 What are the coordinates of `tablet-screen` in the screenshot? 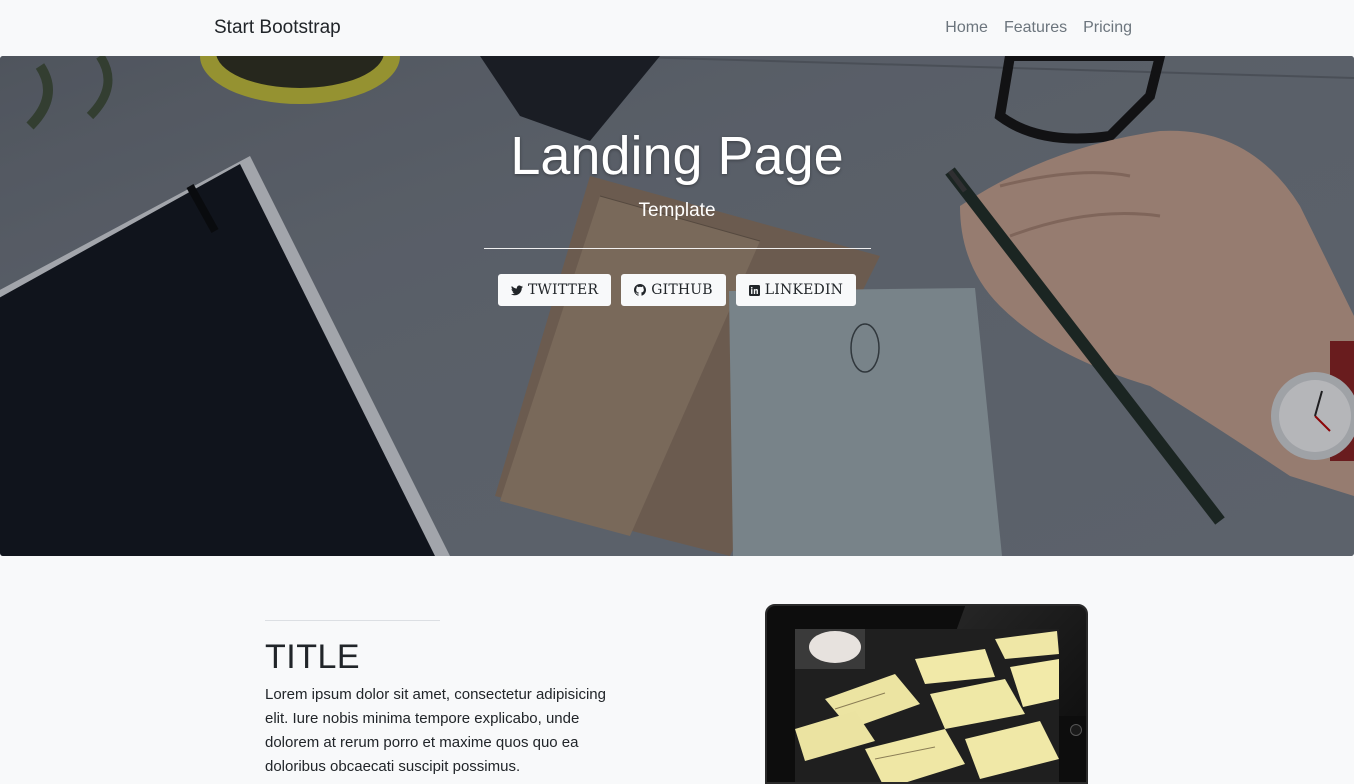 It's located at (927, 705).